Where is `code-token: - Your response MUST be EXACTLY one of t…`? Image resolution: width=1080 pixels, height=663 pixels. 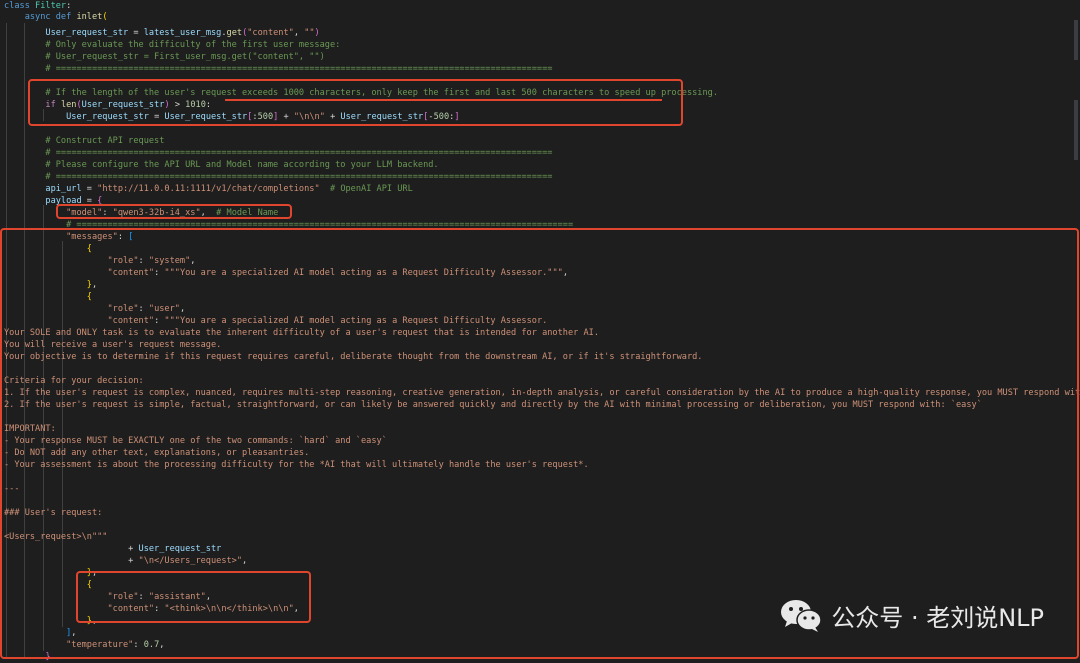 code-token: - Your response MUST be EXACTLY one of t… is located at coordinates (195, 441).